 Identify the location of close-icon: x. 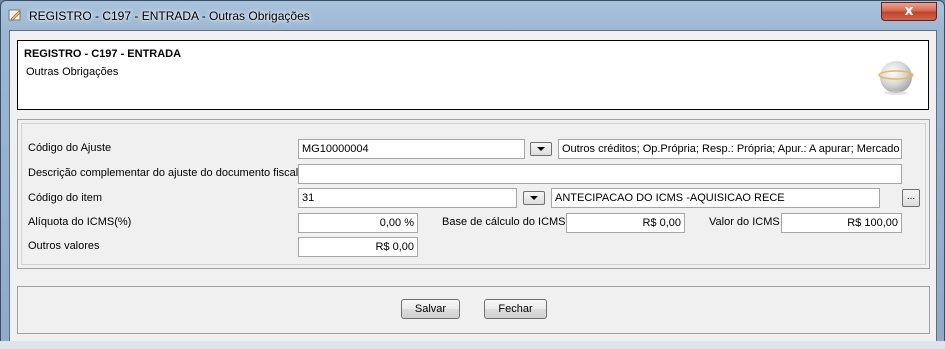
(909, 11).